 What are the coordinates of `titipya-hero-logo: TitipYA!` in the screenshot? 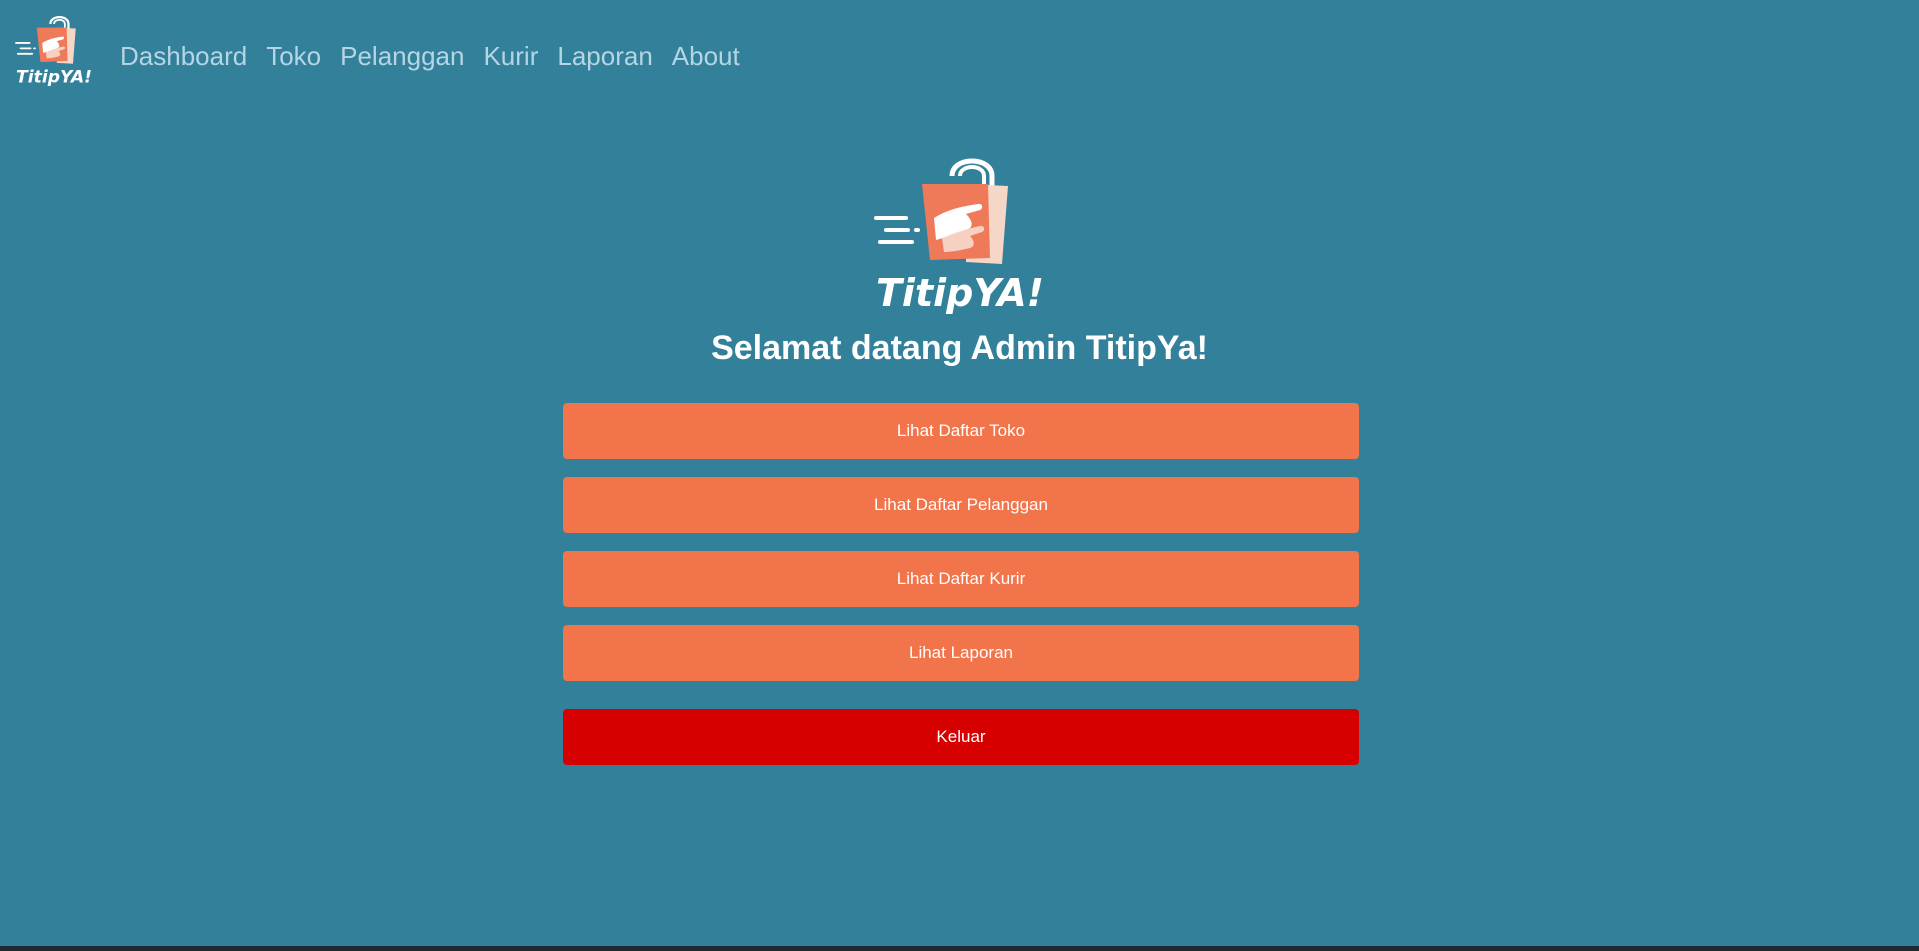 It's located at (958, 236).